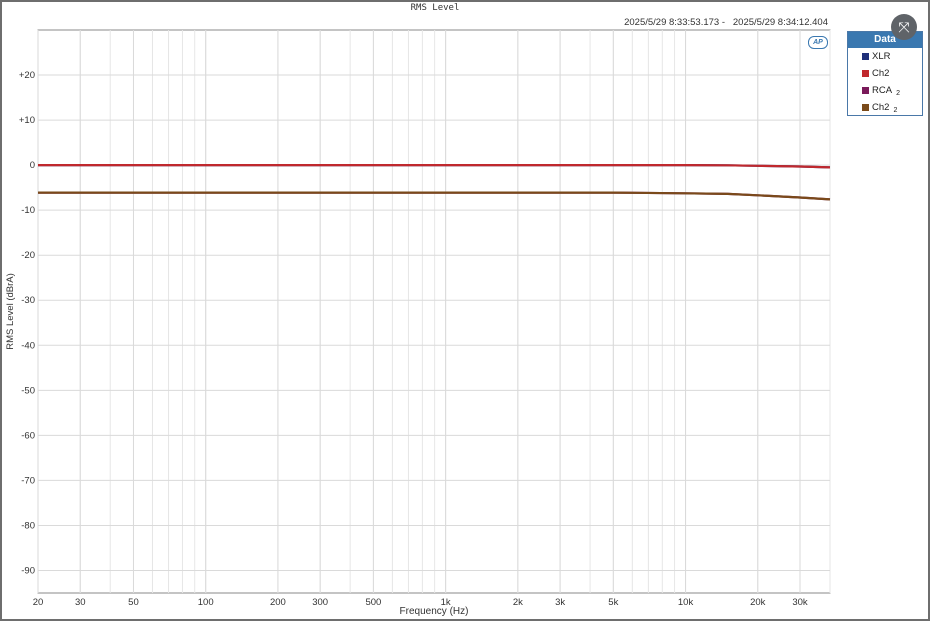  Describe the element at coordinates (206, 602) in the screenshot. I see `x-tick-label: 100` at that location.